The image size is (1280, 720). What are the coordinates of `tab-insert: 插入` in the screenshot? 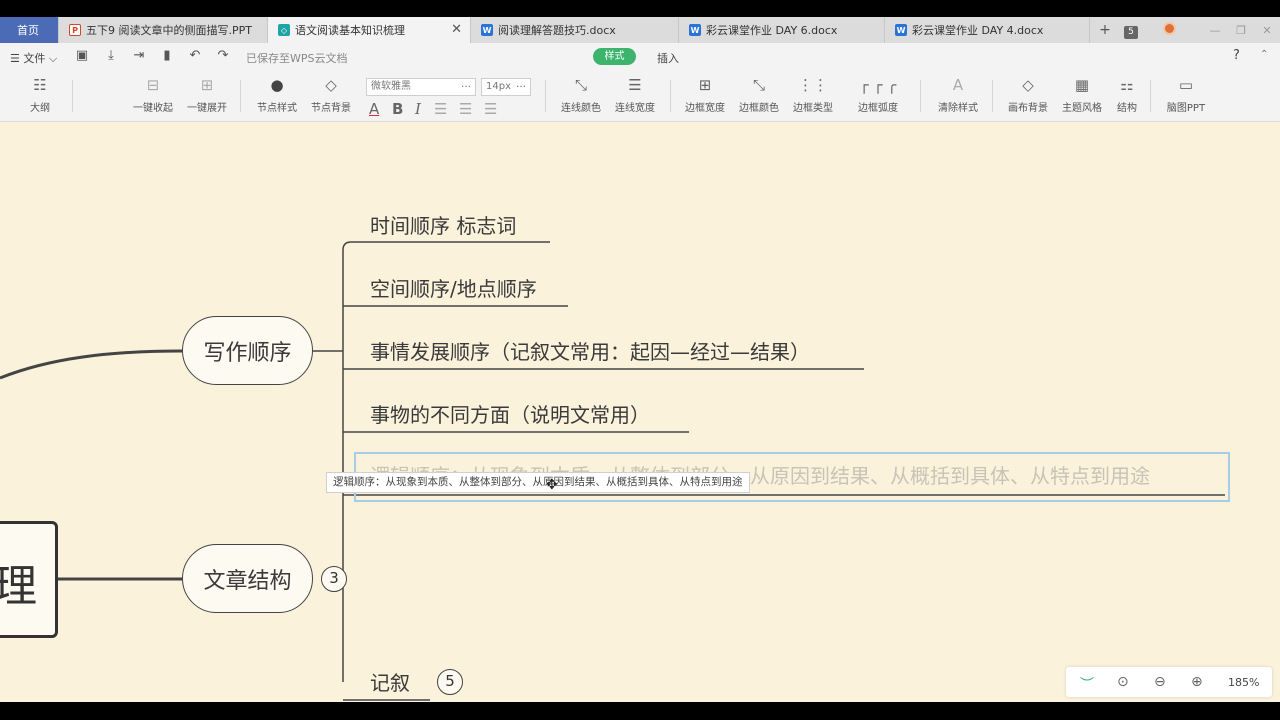 It's located at (668, 58).